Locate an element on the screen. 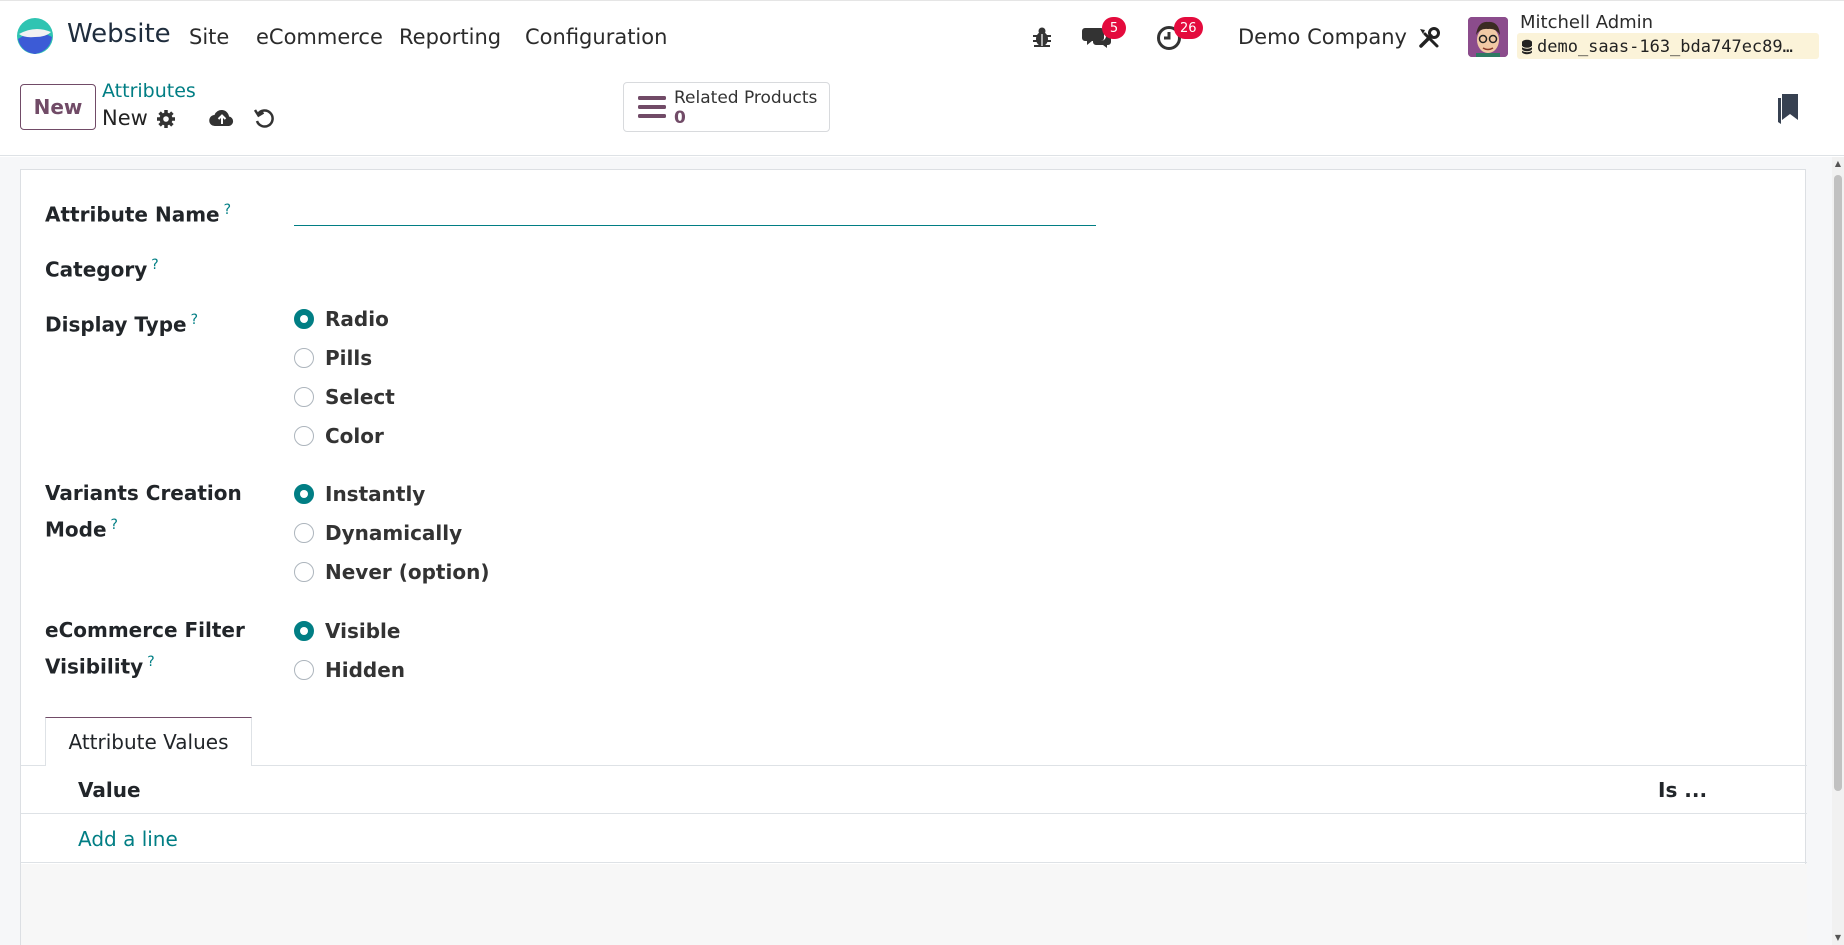 The width and height of the screenshot is (1844, 945). attribute-name-help-tooltip: ? is located at coordinates (227, 210).